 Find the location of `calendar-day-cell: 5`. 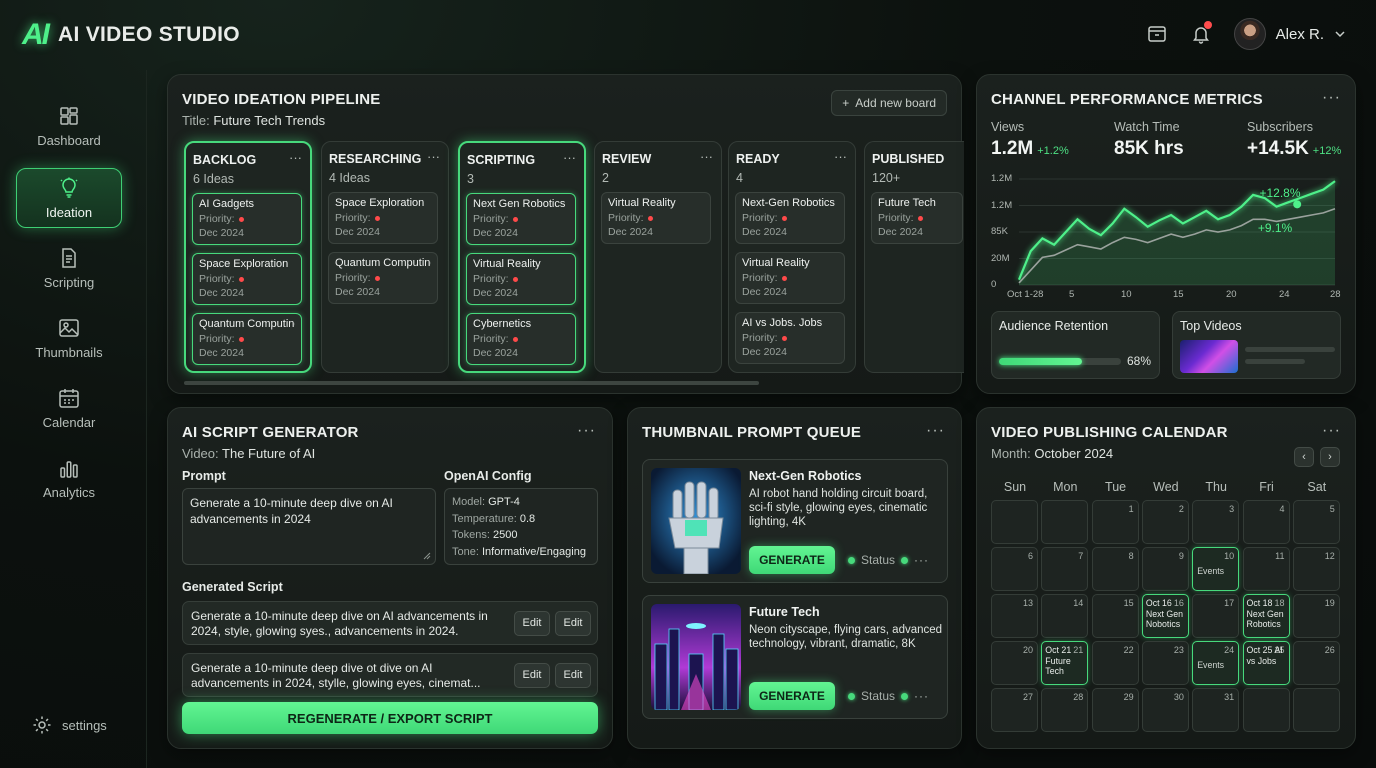

calendar-day-cell: 5 is located at coordinates (1316, 522).